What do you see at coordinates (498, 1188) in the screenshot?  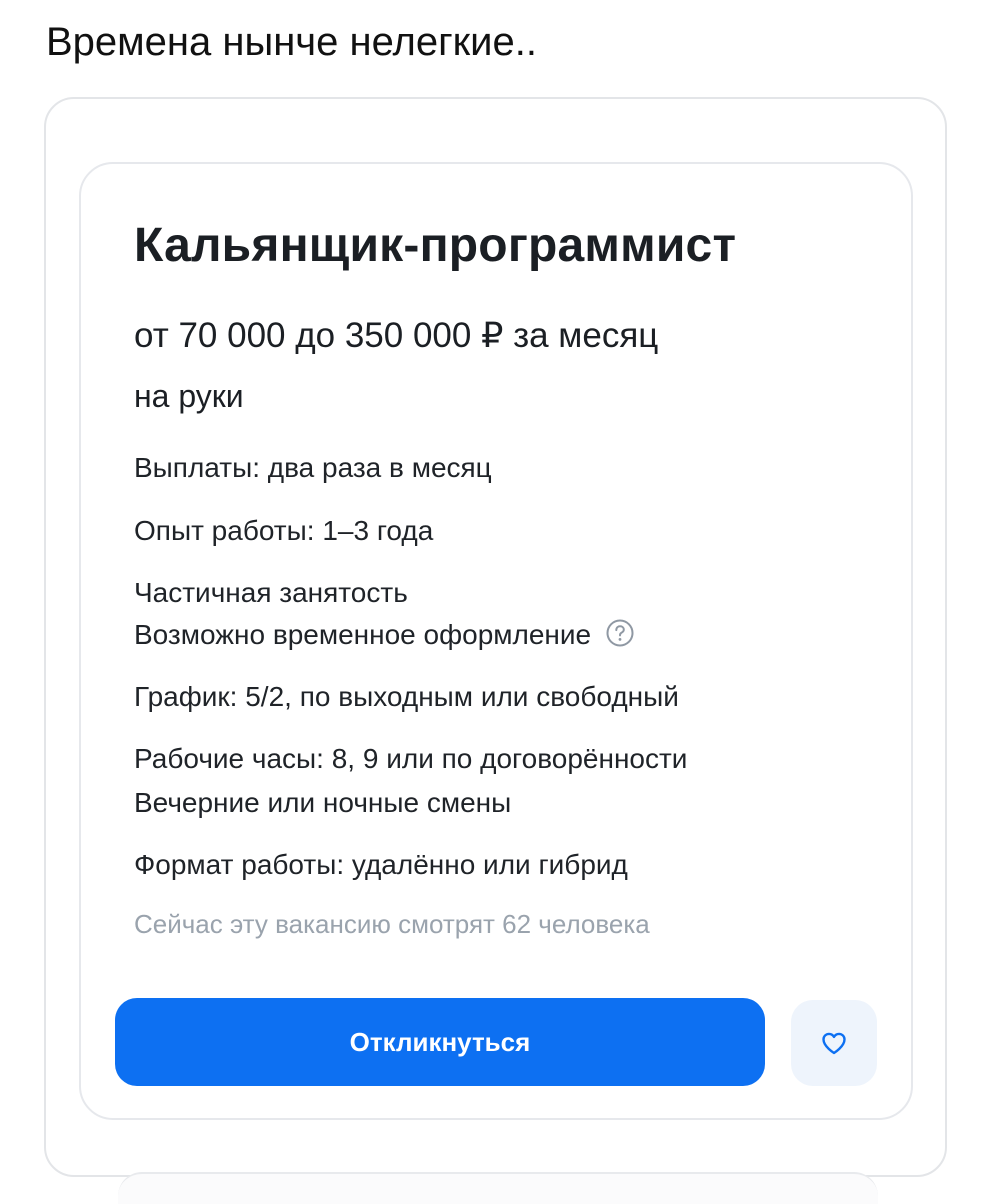 I see `next-card-edge` at bounding box center [498, 1188].